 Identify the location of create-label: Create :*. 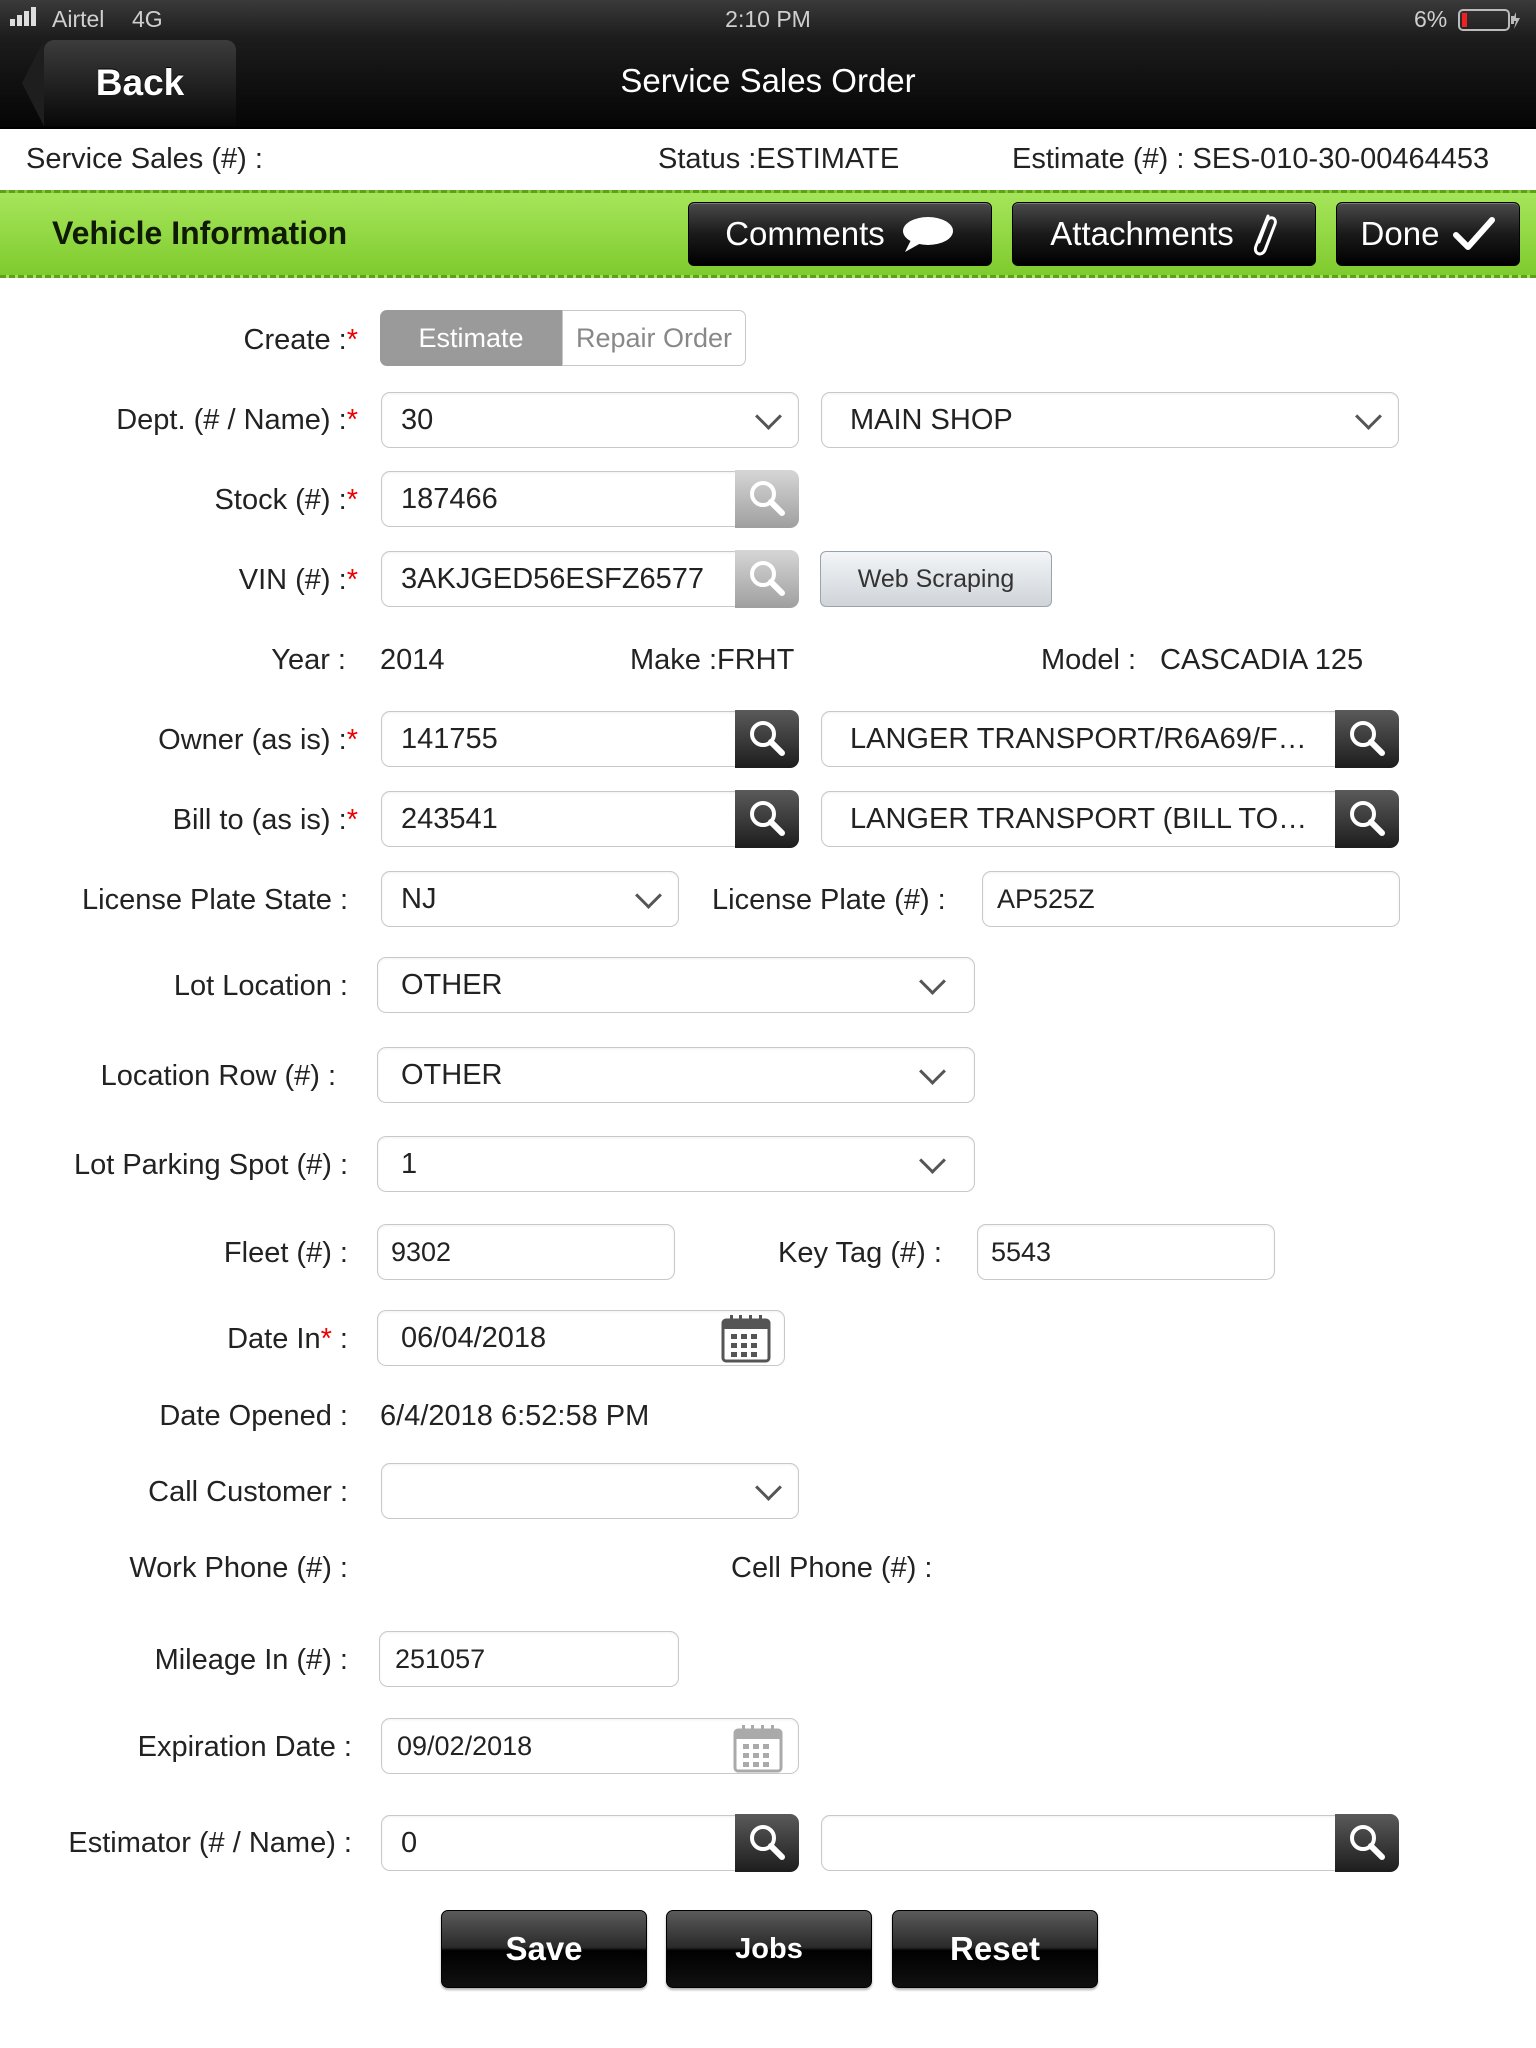
(300, 340).